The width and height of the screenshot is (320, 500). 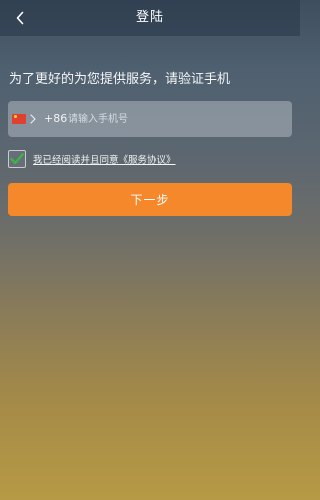 I want to click on phone-number-input, so click(x=175, y=119).